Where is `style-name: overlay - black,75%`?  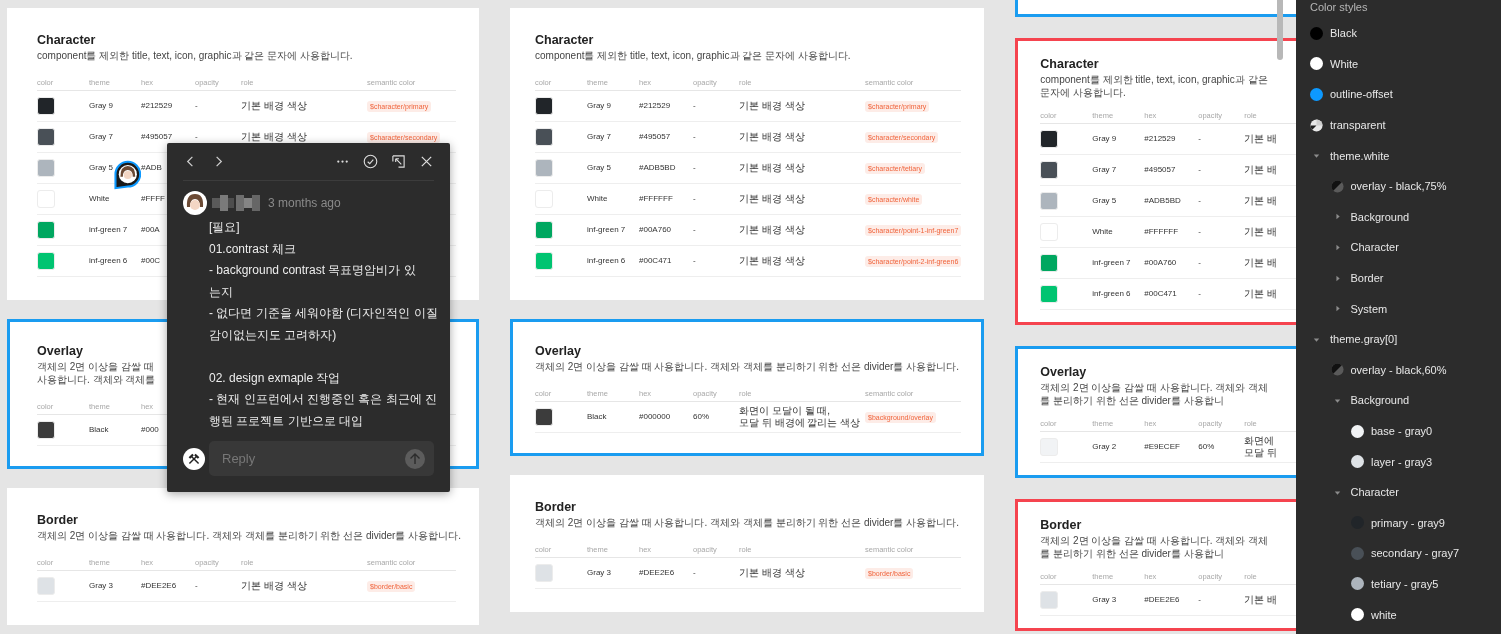 style-name: overlay - black,75% is located at coordinates (1398, 186).